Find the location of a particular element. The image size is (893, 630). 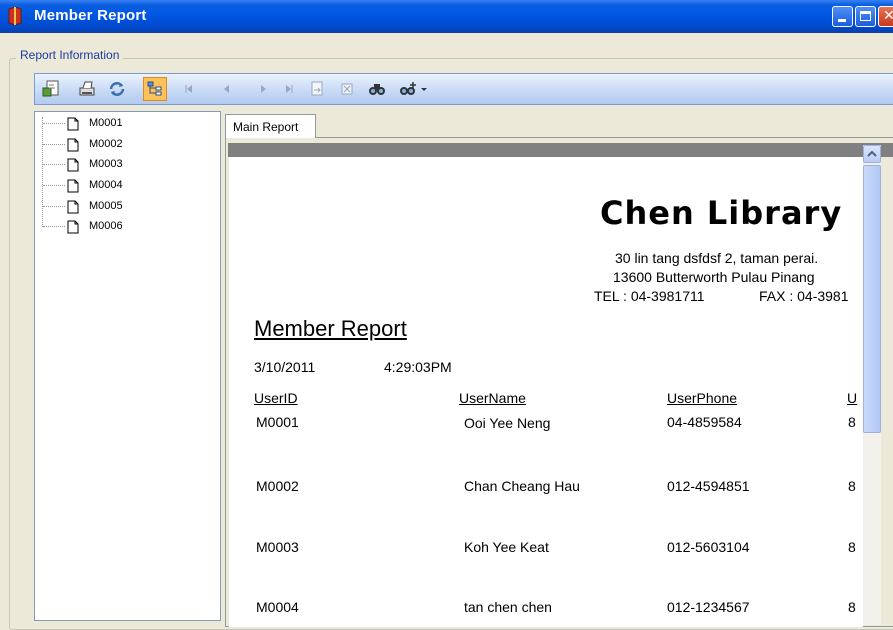

vertical-scrollbar is located at coordinates (872, 385).